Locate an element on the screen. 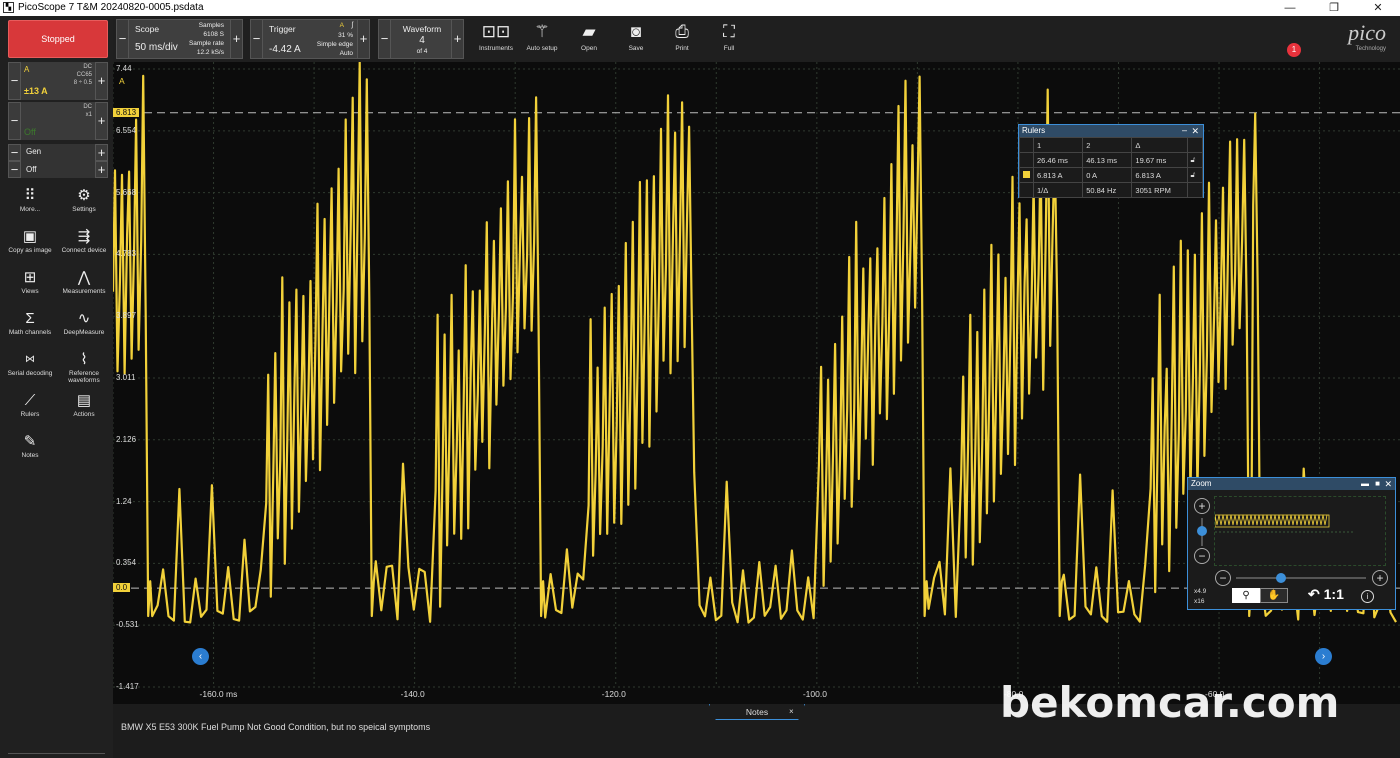 The height and width of the screenshot is (758, 1400). notification-badge: 1 is located at coordinates (1294, 50).